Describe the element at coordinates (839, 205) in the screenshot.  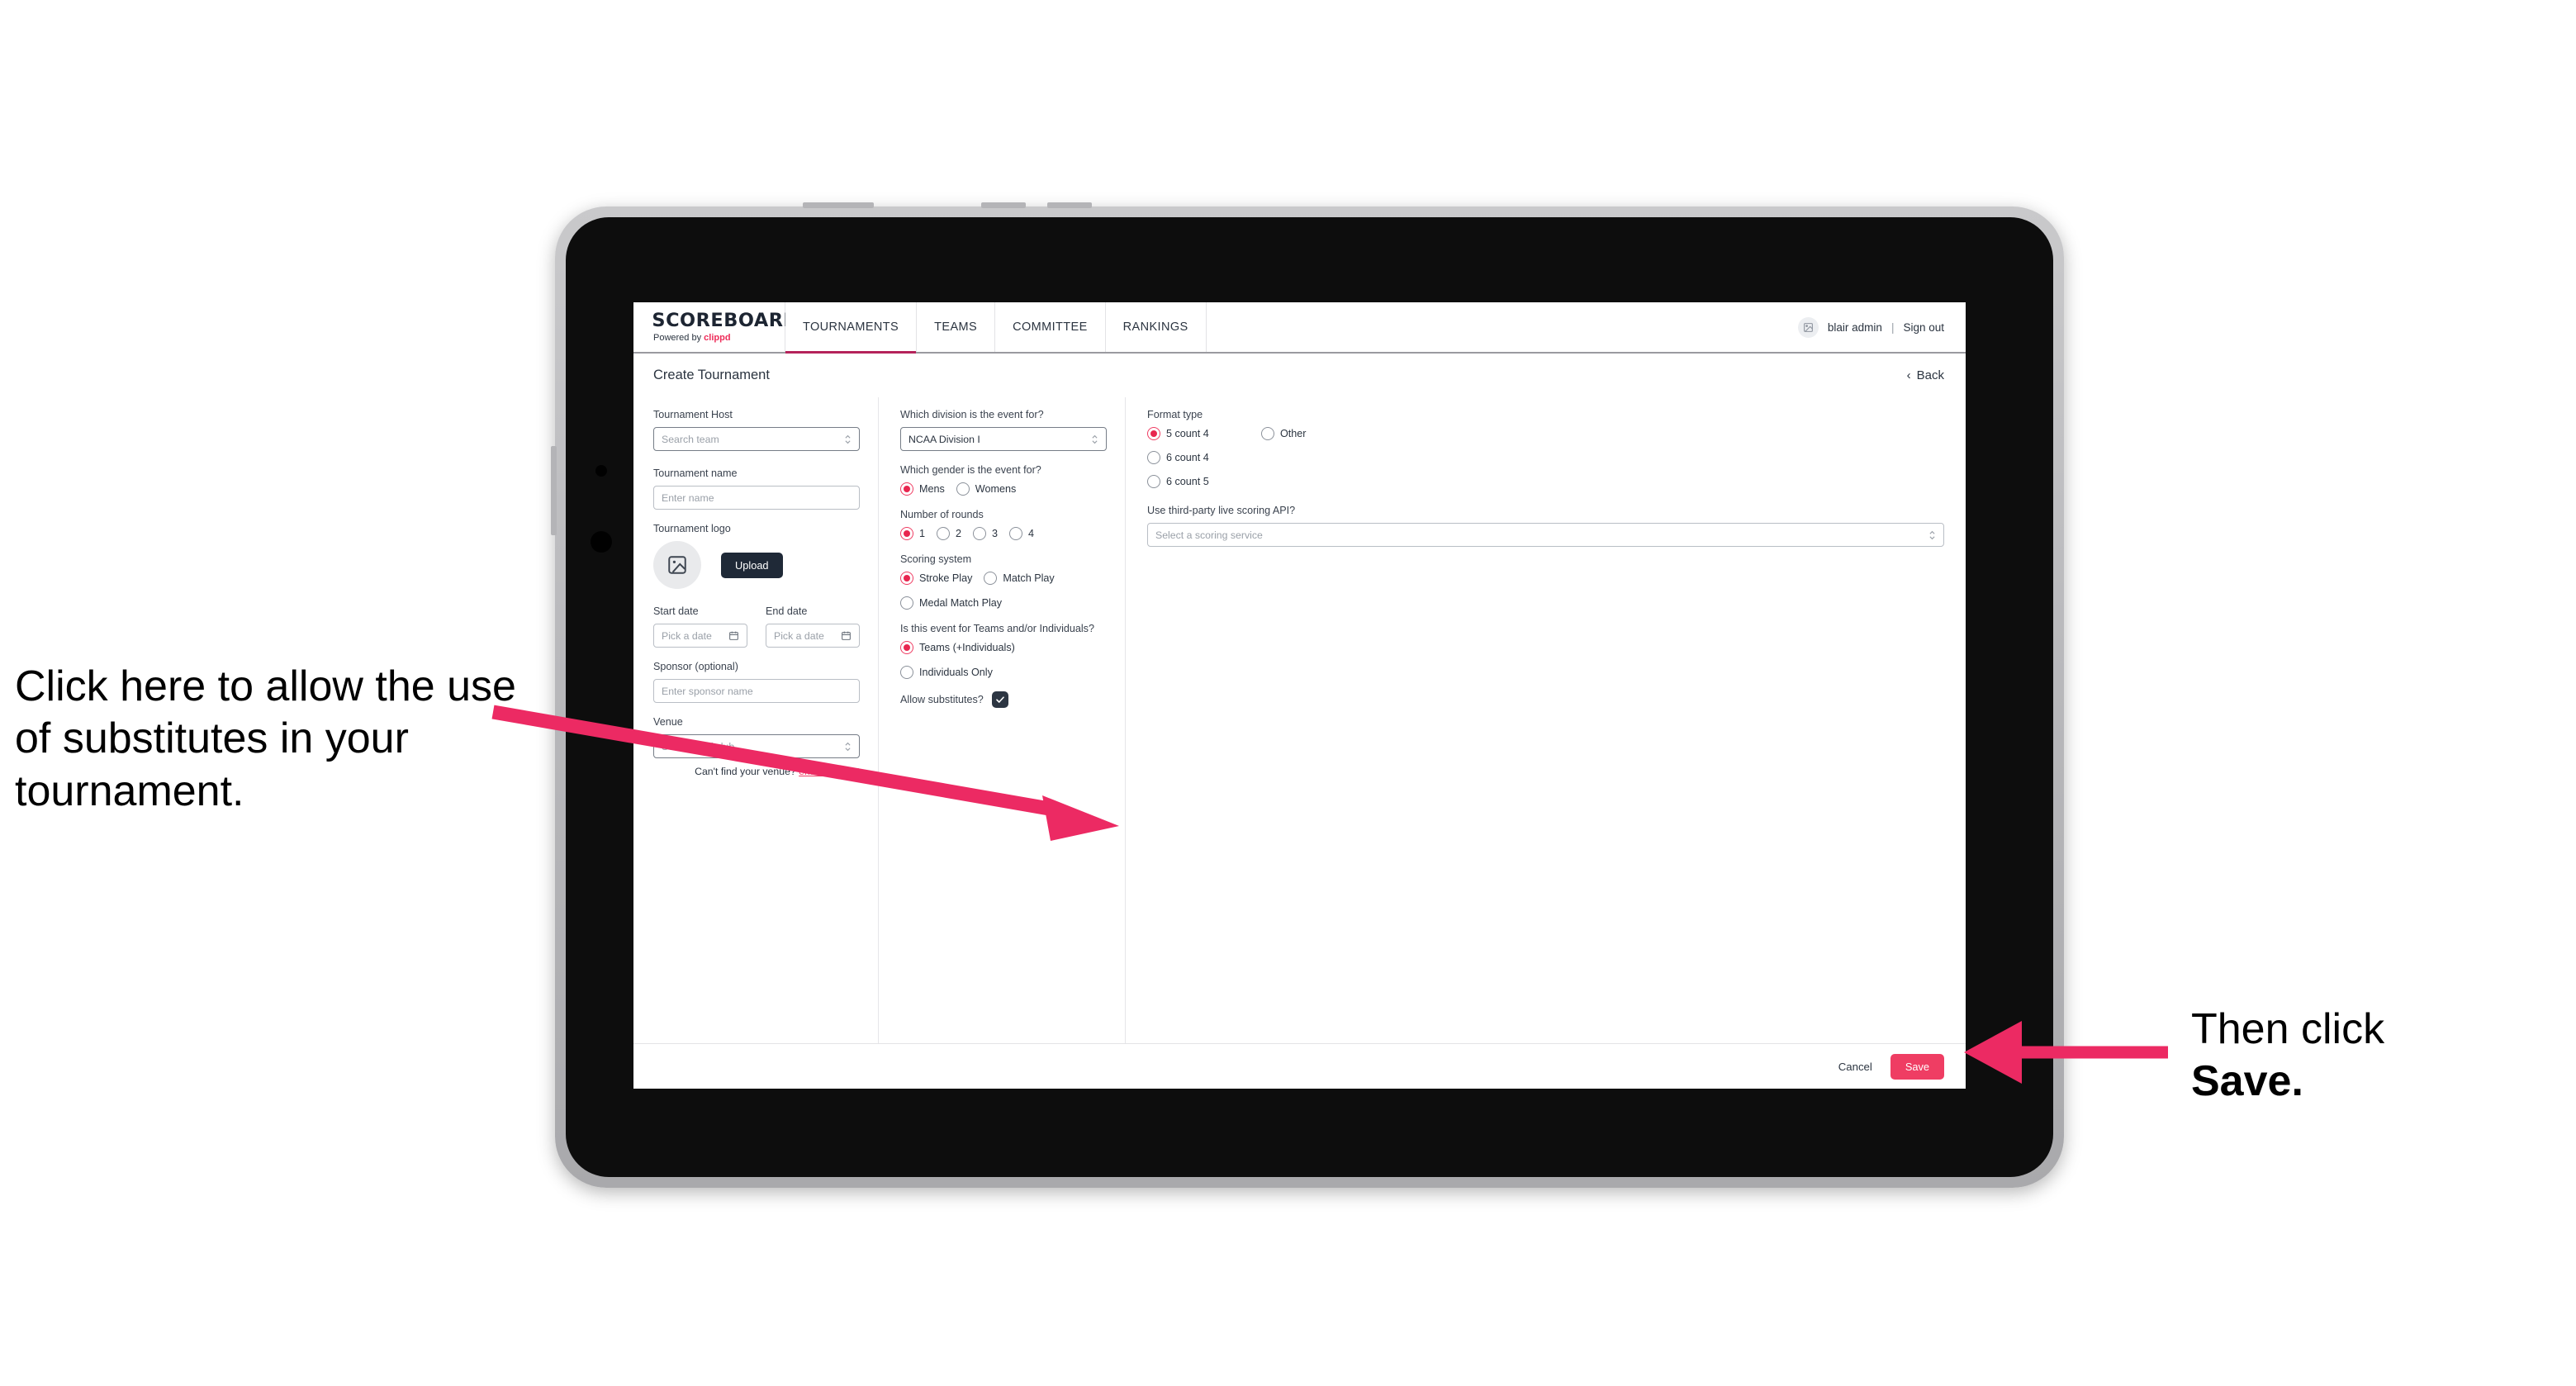
I see `power-button` at that location.